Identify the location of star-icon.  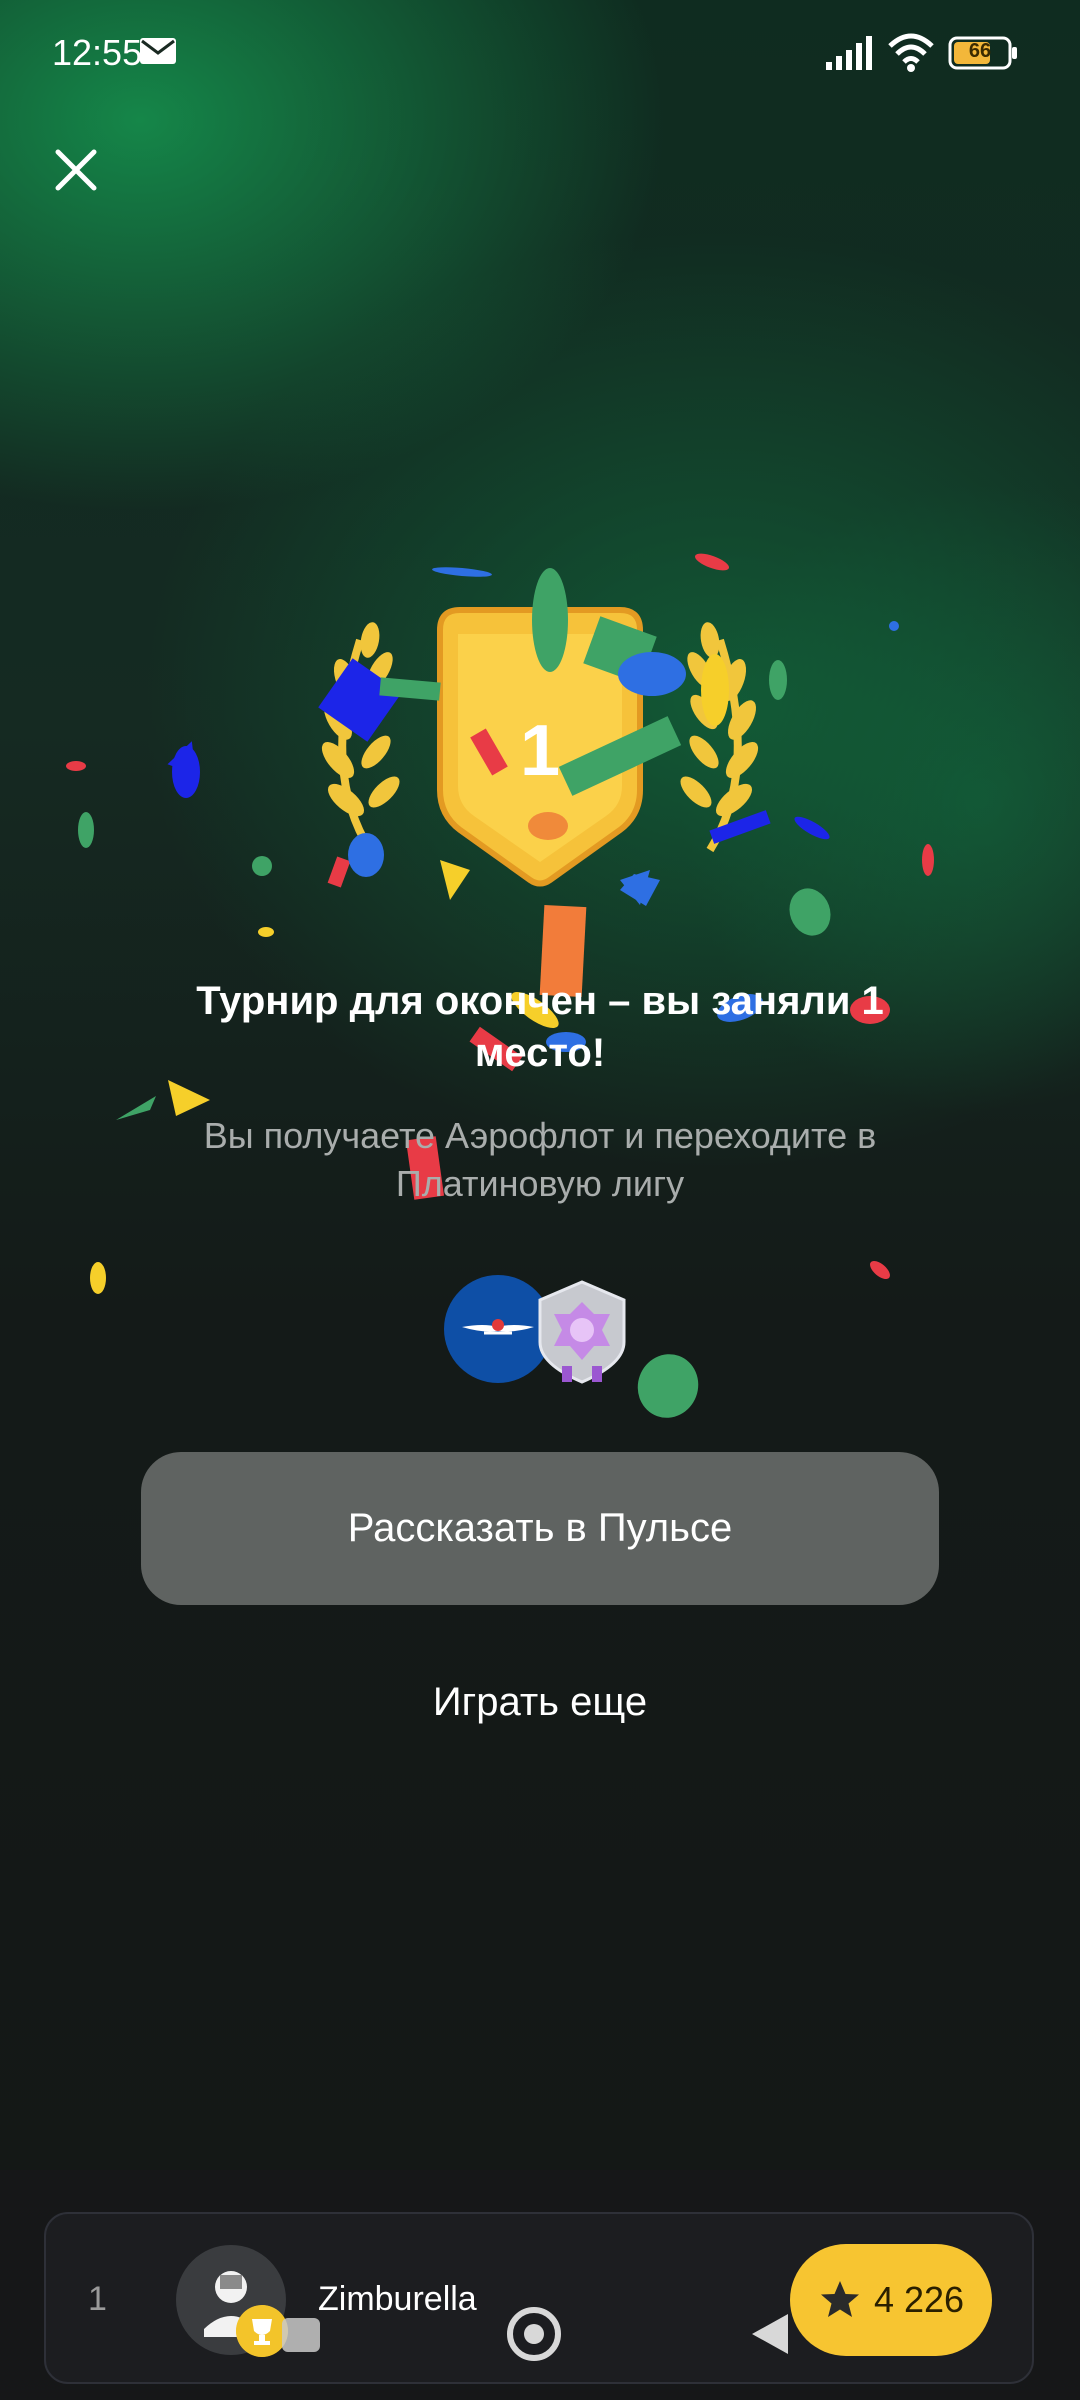
(839, 2299).